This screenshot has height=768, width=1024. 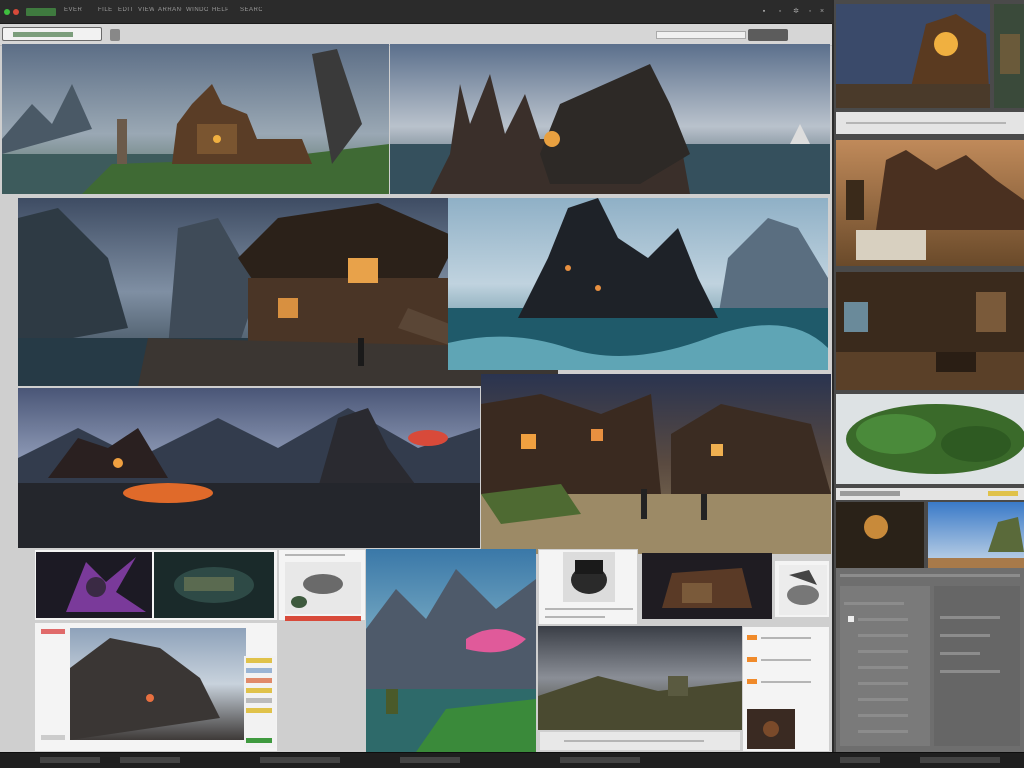 I want to click on image-dark-tower-sea, so click(x=638, y=284).